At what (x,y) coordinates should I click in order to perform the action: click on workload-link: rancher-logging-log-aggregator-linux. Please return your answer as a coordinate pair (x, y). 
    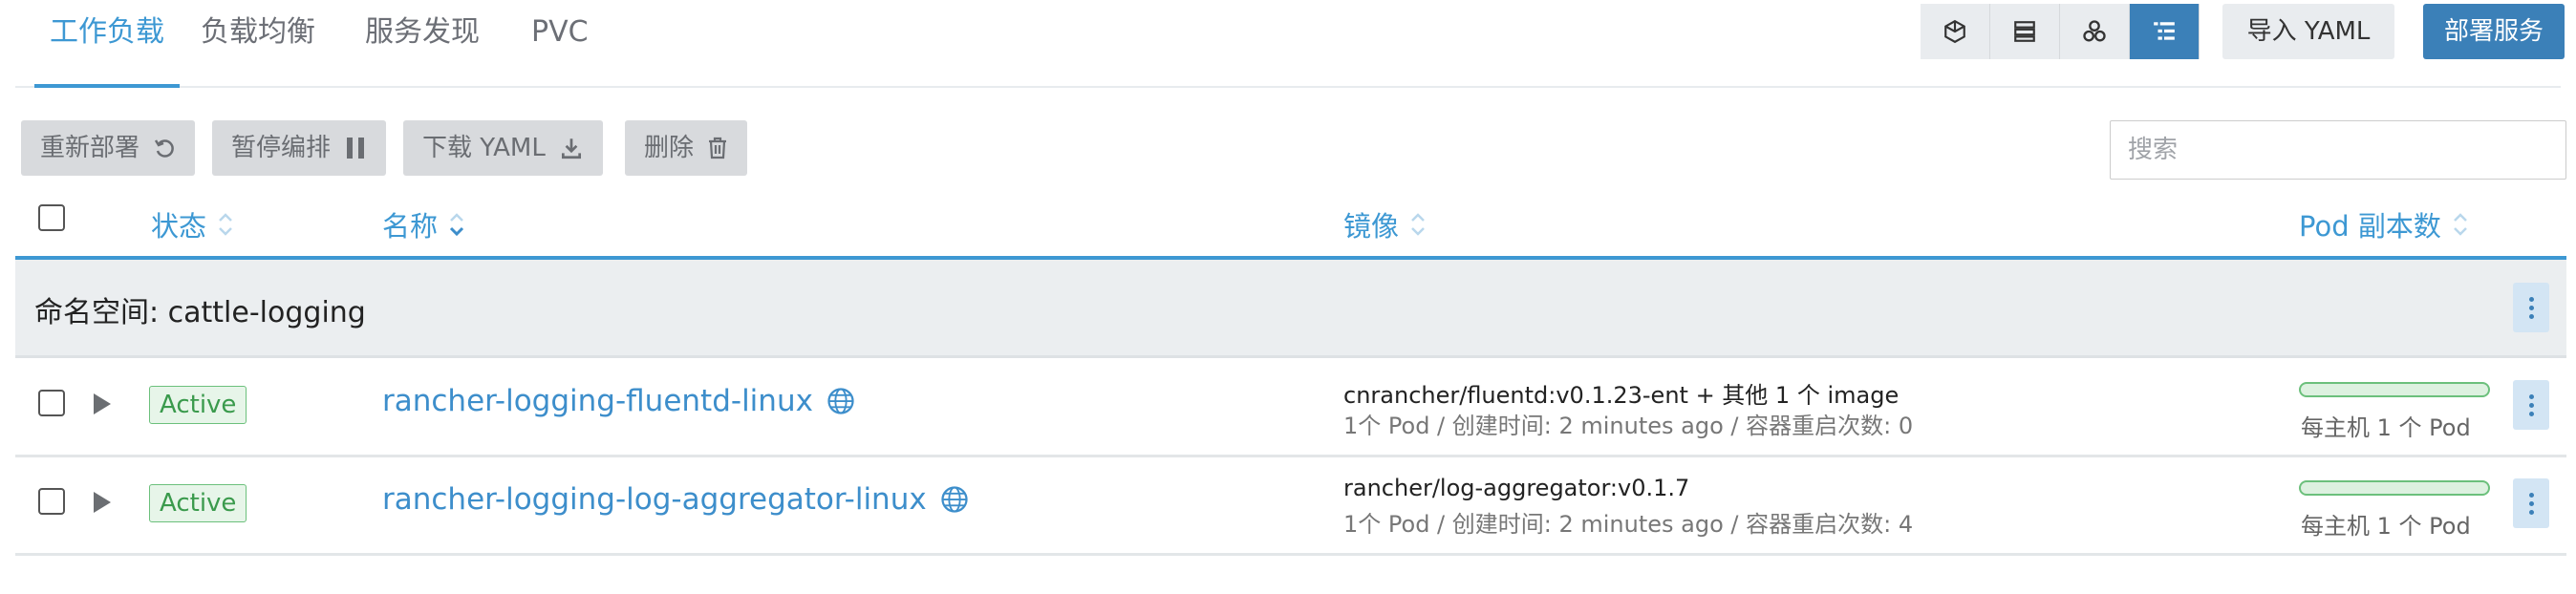
    Looking at the image, I should click on (675, 499).